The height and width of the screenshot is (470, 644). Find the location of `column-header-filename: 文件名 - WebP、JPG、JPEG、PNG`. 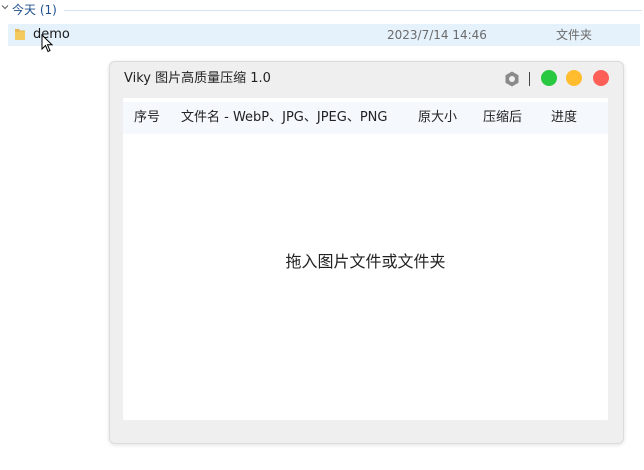

column-header-filename: 文件名 - WebP、JPG、JPEG、PNG is located at coordinates (284, 117).